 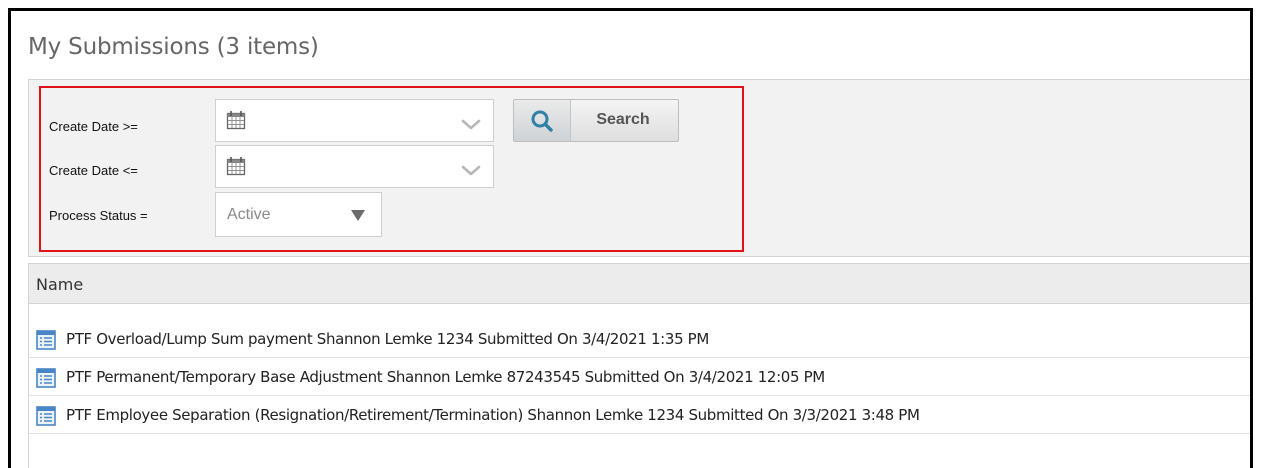 What do you see at coordinates (298, 214) in the screenshot?
I see `process-status-select: Active` at bounding box center [298, 214].